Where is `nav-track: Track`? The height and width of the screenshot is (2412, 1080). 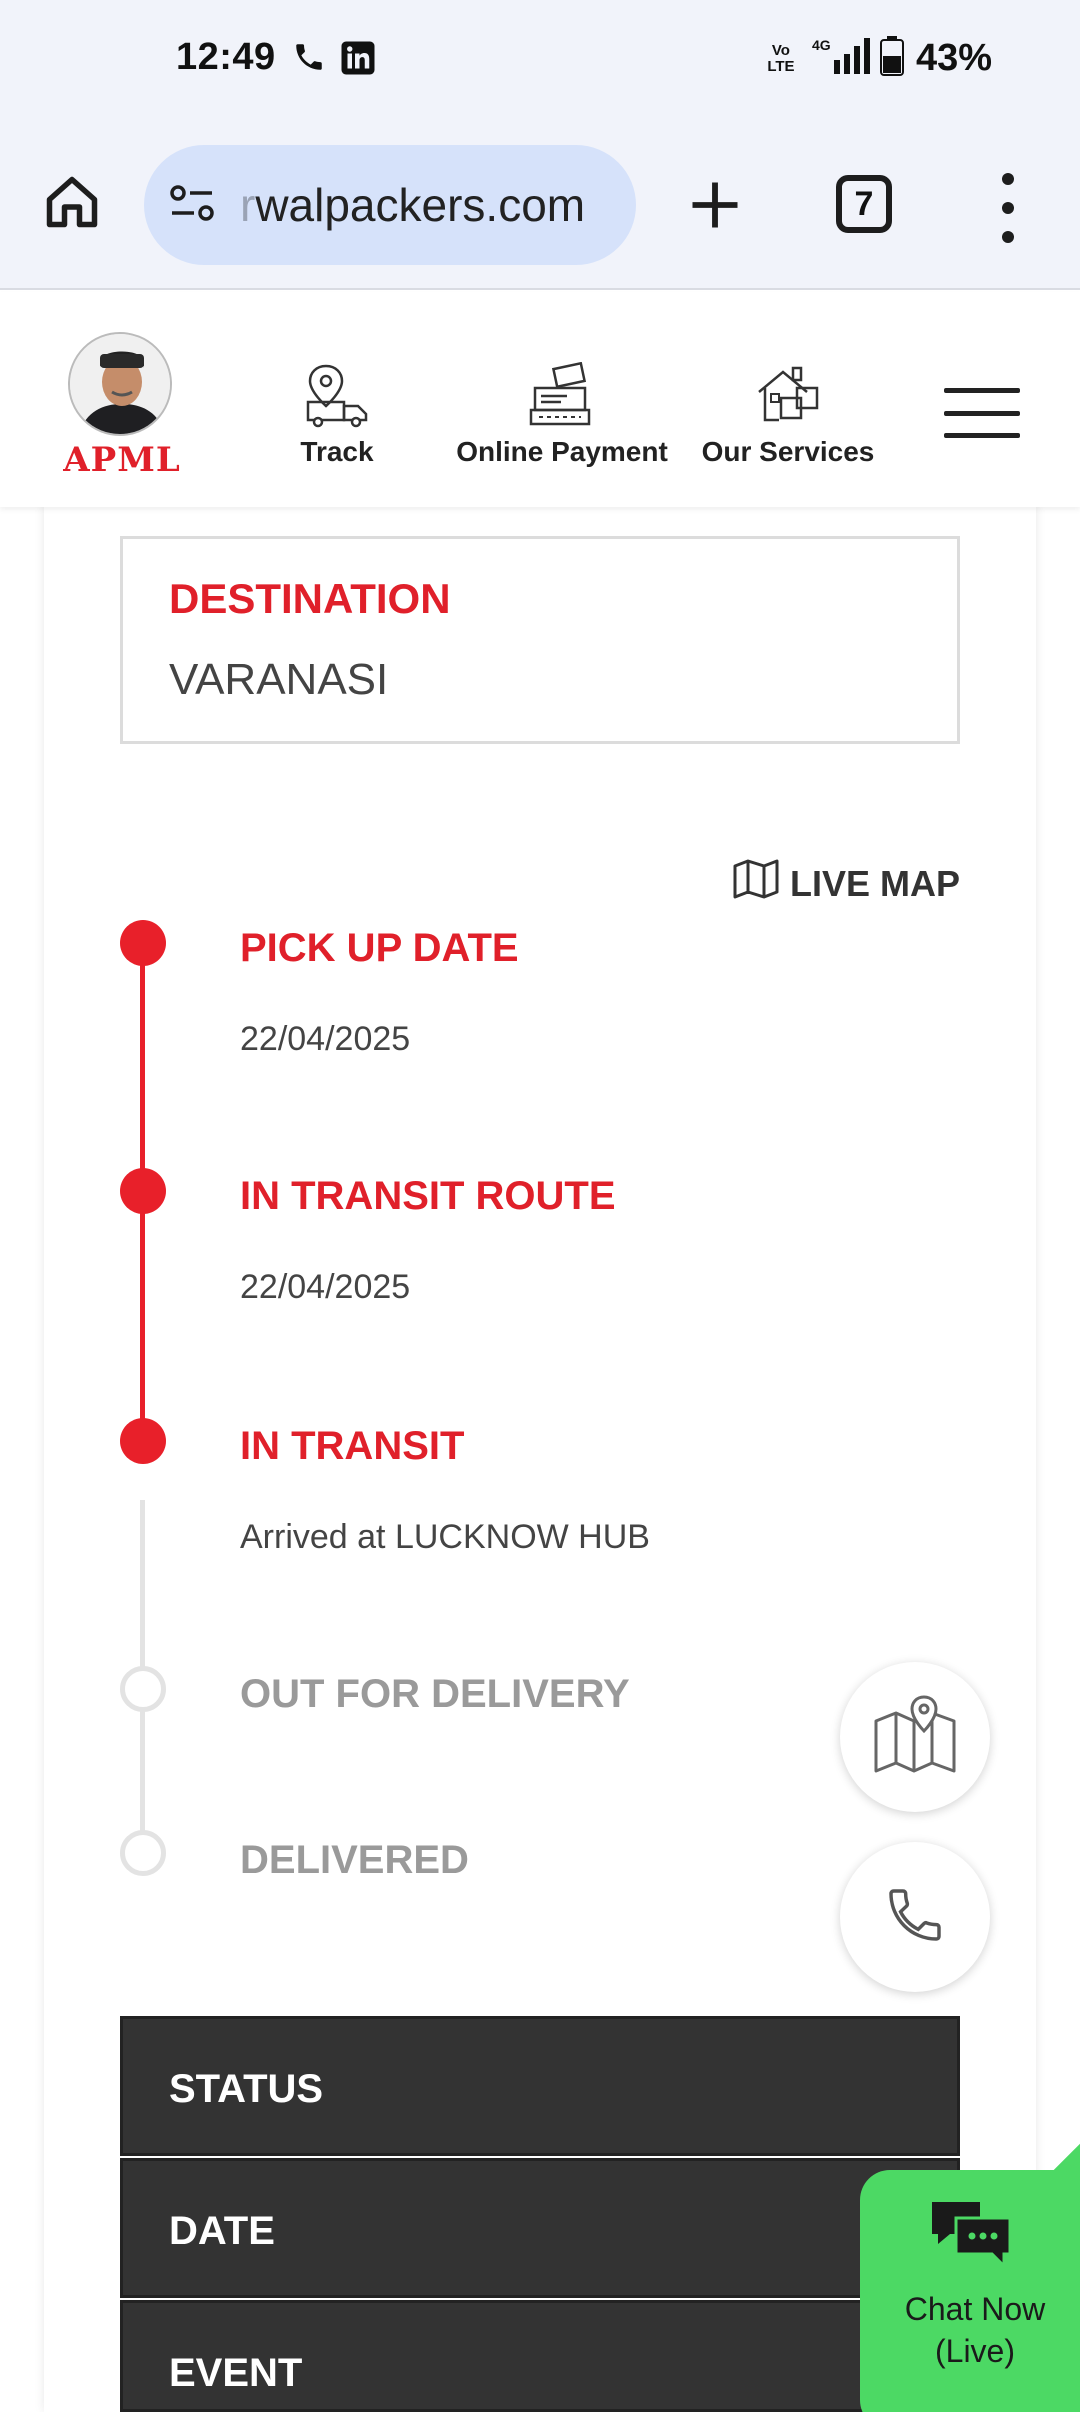
nav-track: Track is located at coordinates (337, 415).